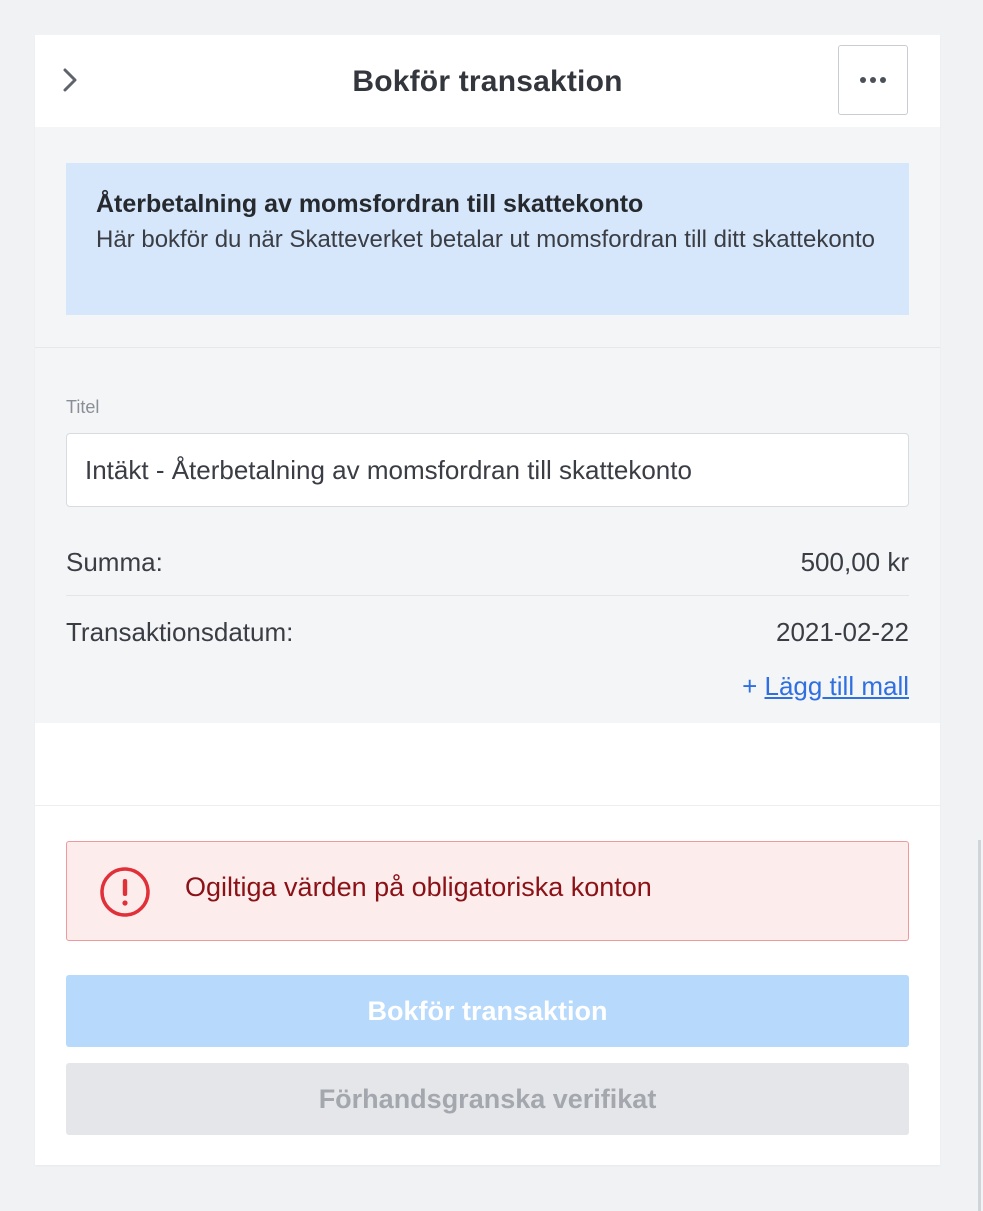  What do you see at coordinates (842, 632) in the screenshot?
I see `date-value: 2021-02-22` at bounding box center [842, 632].